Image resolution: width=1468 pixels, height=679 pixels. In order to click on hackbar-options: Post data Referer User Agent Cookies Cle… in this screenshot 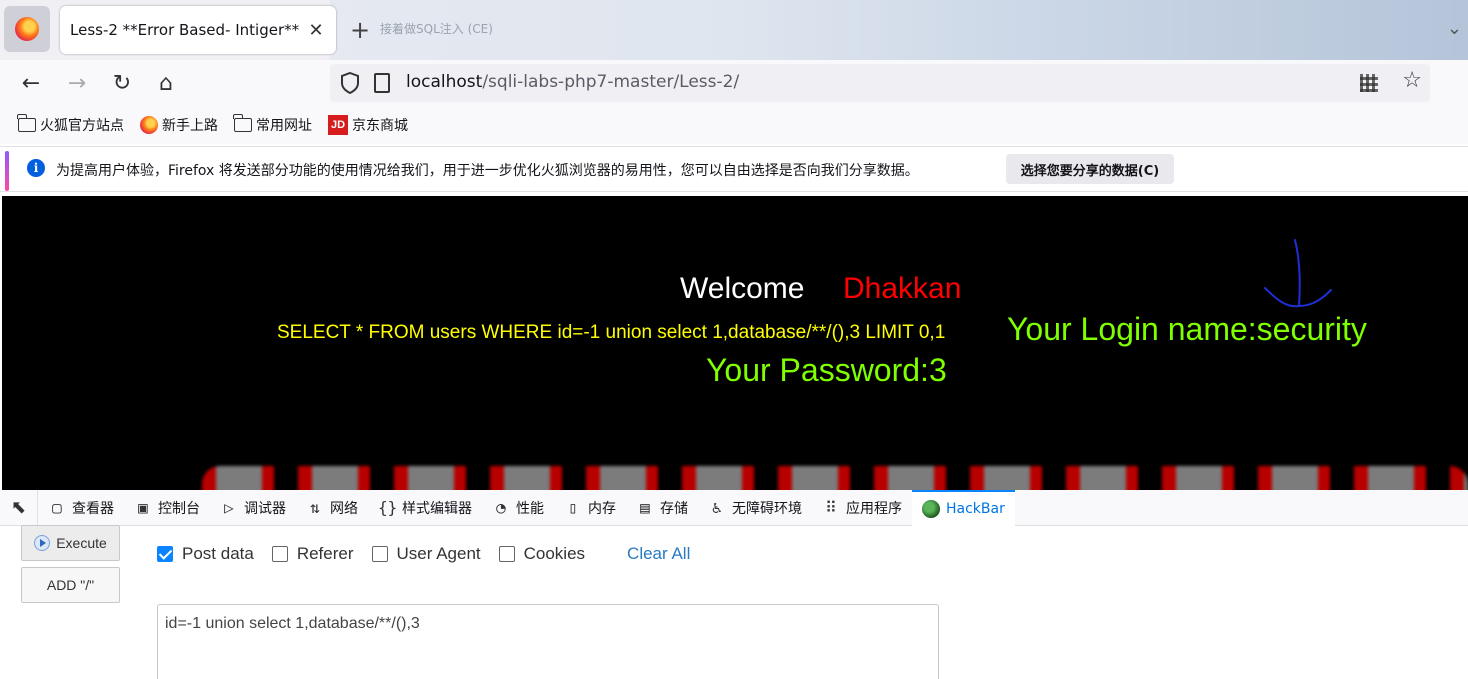, I will do `click(423, 554)`.